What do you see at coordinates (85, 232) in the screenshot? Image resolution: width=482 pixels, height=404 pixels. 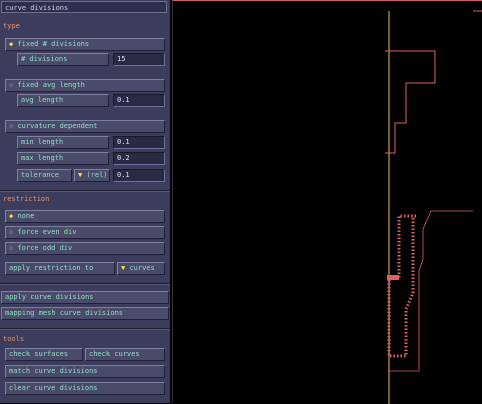 I see `force-even-radio: ◇ force even div` at bounding box center [85, 232].